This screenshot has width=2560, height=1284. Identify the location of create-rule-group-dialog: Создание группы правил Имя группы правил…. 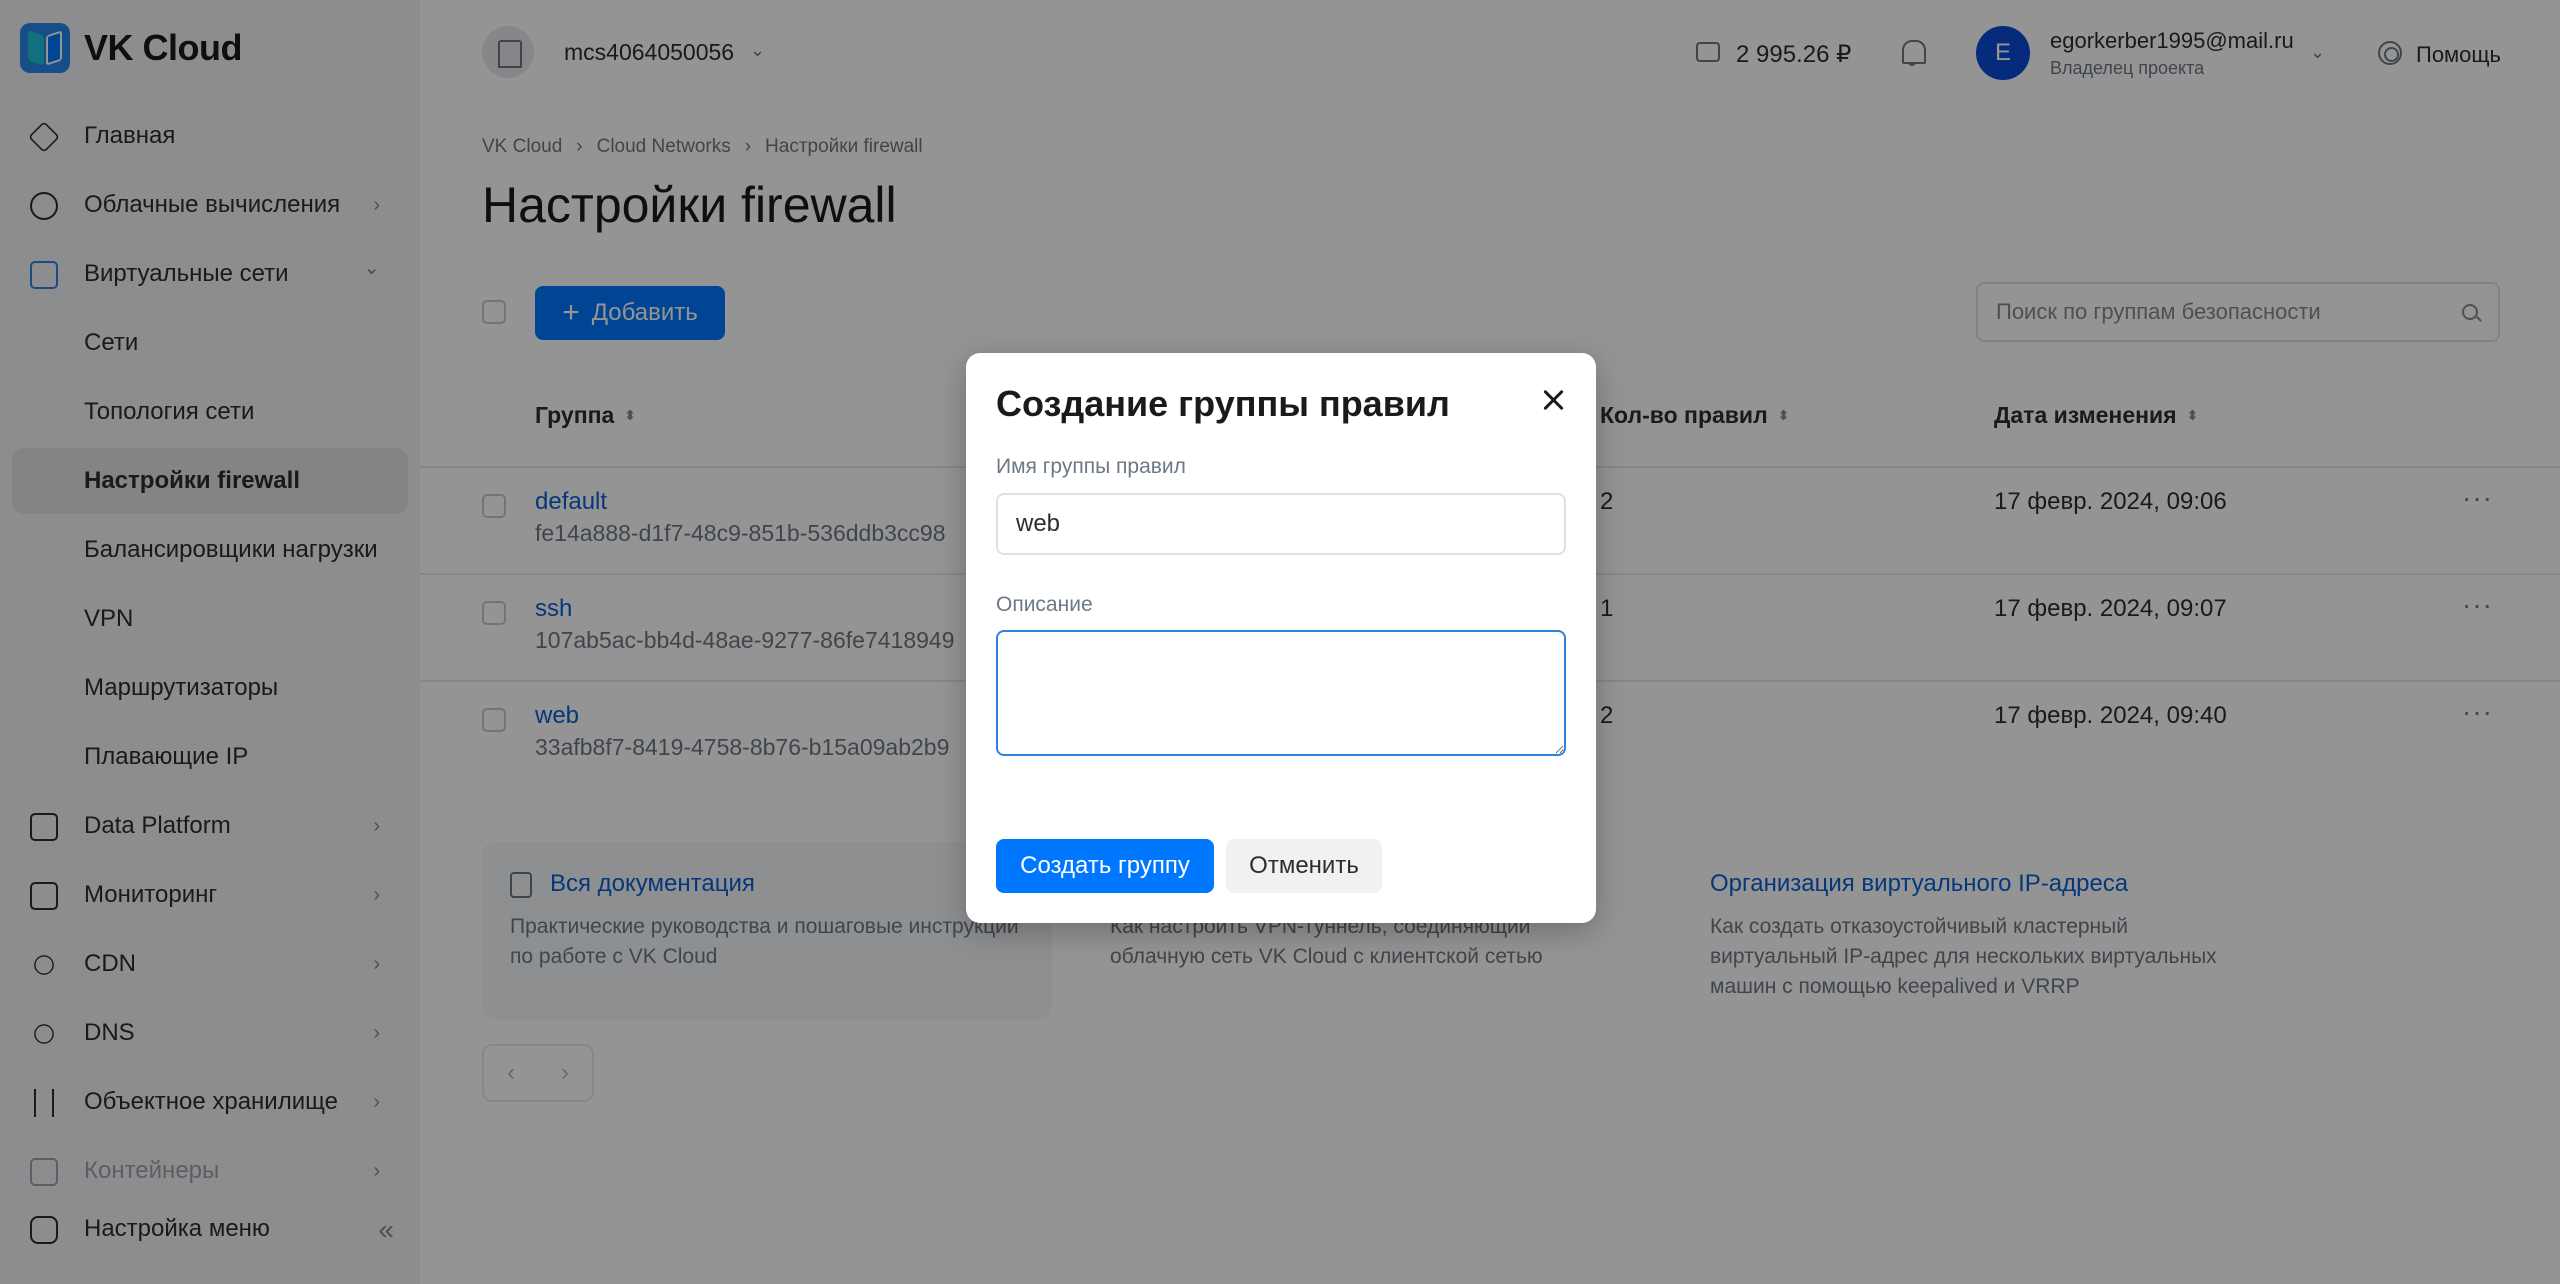
(1281, 638).